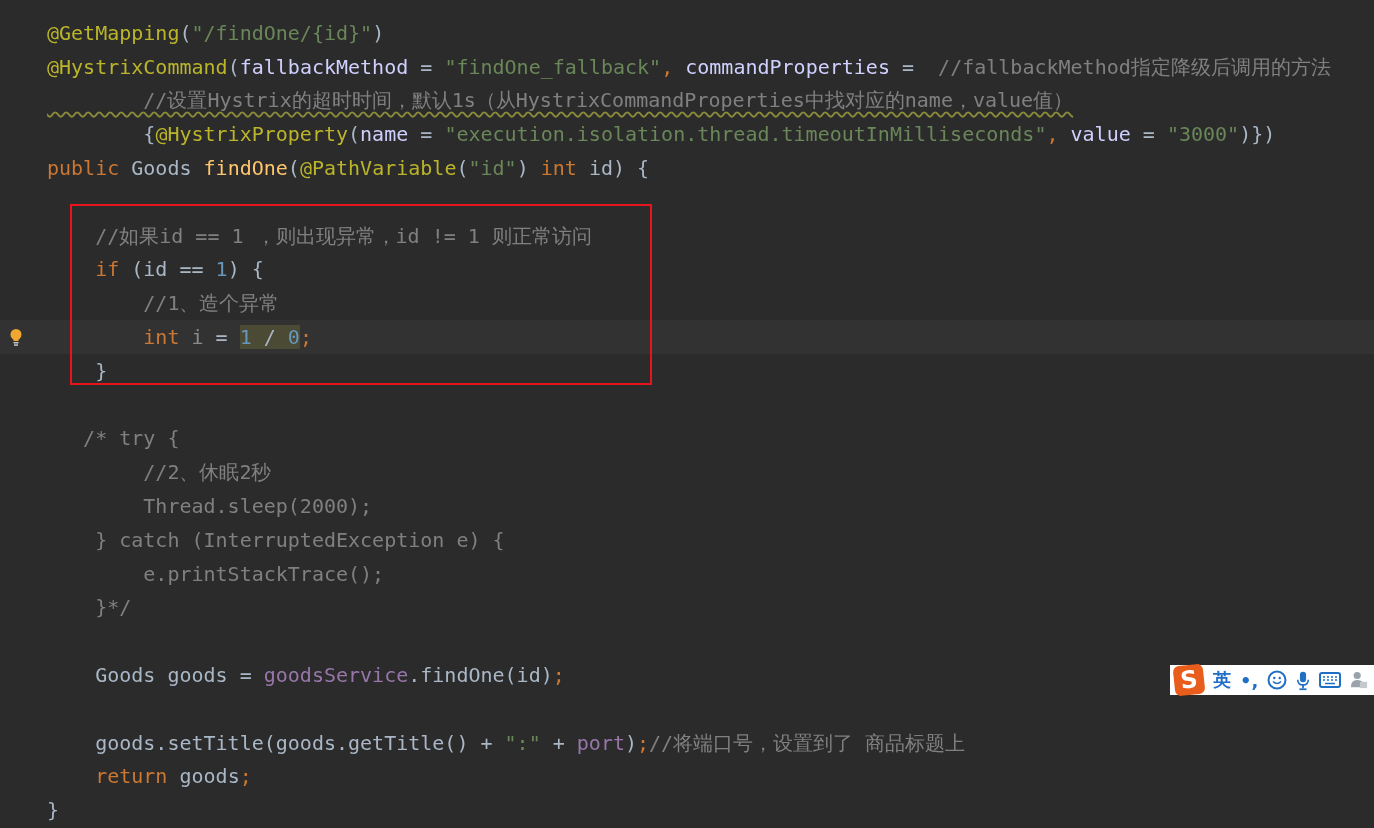 The height and width of the screenshot is (828, 1374). What do you see at coordinates (1189, 680) in the screenshot?
I see `ime-logo: S` at bounding box center [1189, 680].